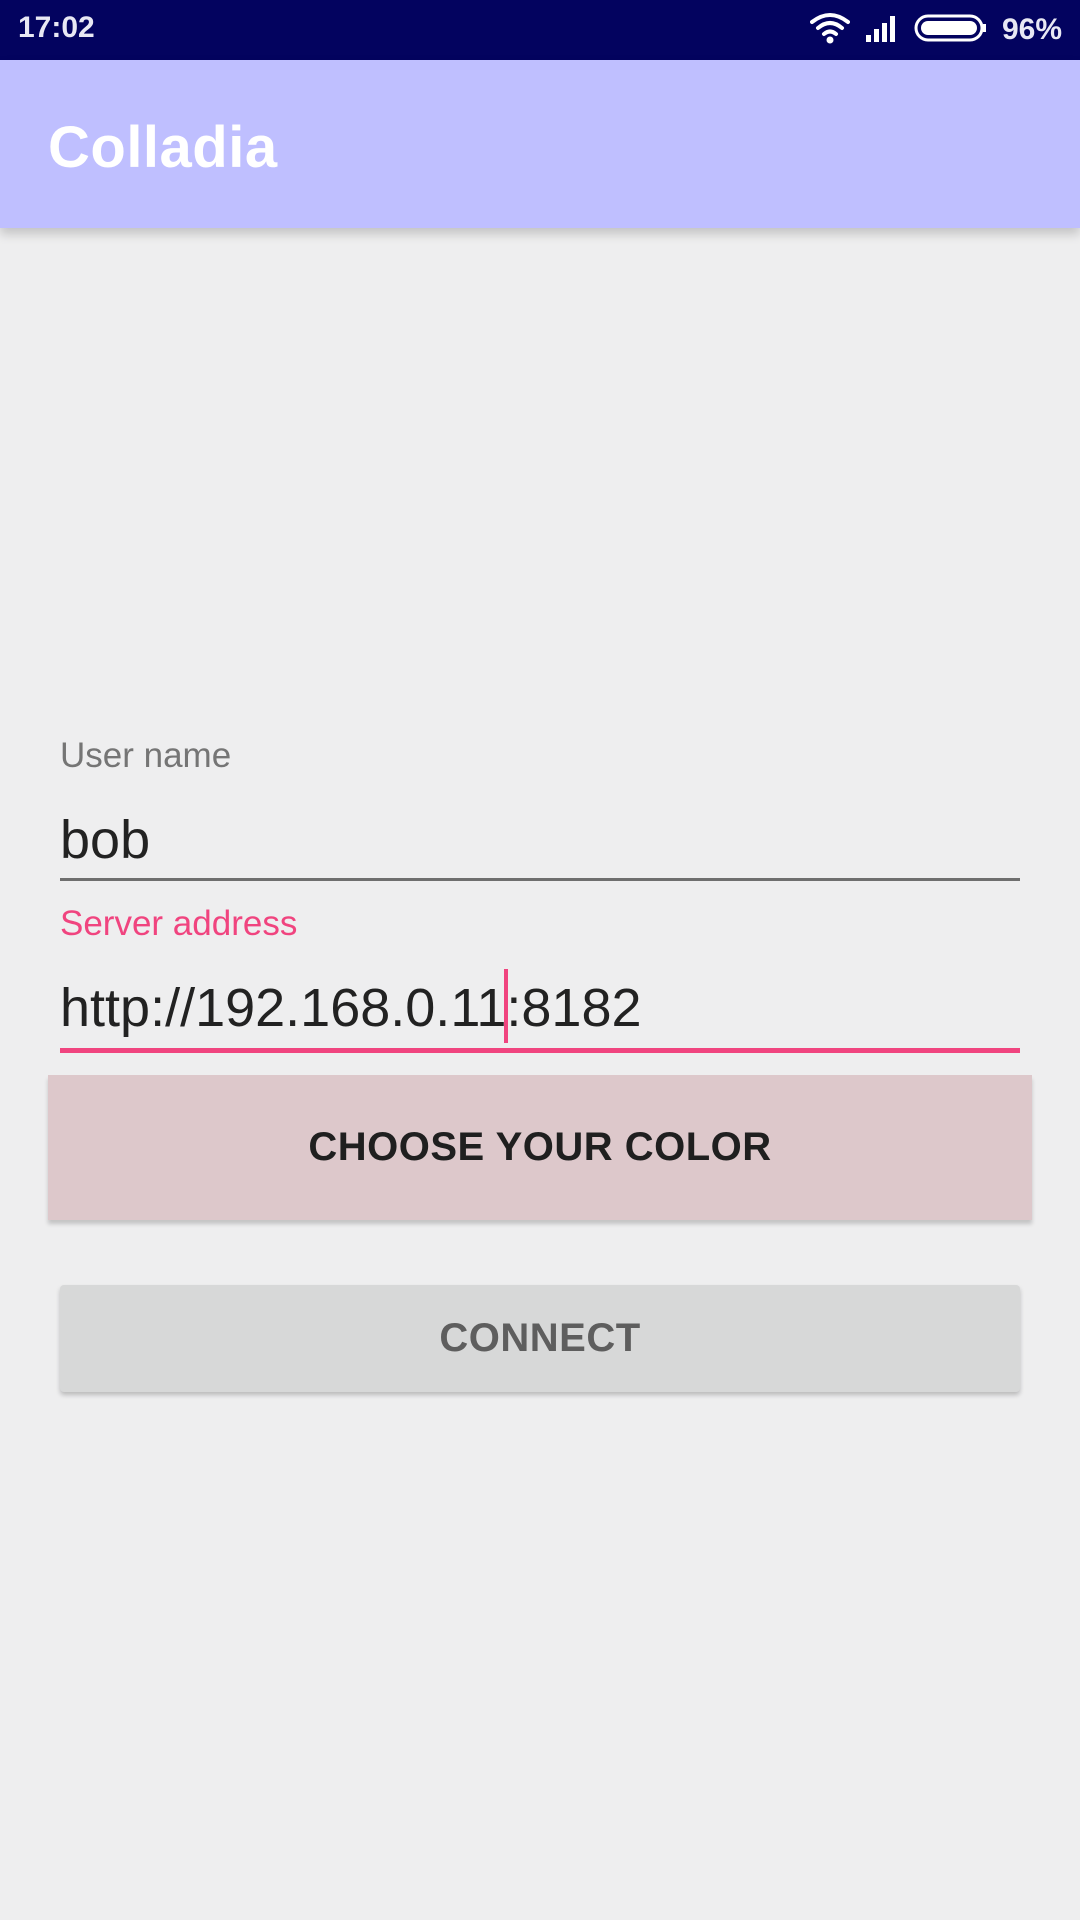 The width and height of the screenshot is (1080, 1920). I want to click on username-value: bob, so click(105, 840).